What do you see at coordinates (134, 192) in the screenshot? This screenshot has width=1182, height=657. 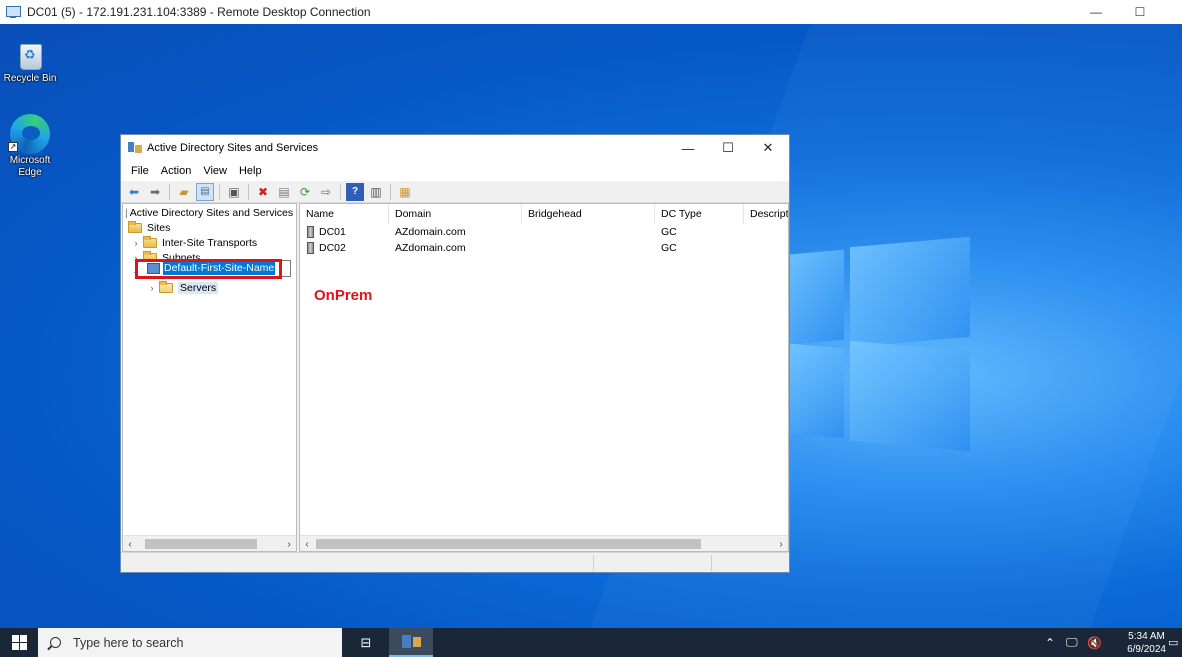 I see `back-arrow-icon: ⬅` at bounding box center [134, 192].